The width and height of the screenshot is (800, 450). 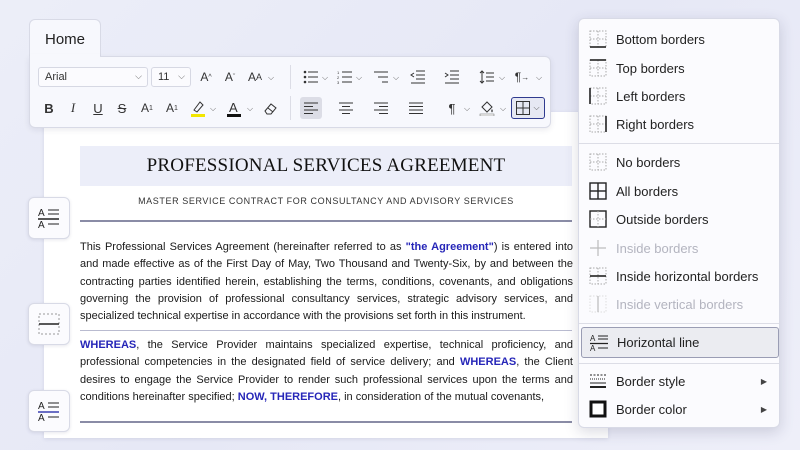 What do you see at coordinates (598, 409) in the screenshot?
I see `border-color-icon` at bounding box center [598, 409].